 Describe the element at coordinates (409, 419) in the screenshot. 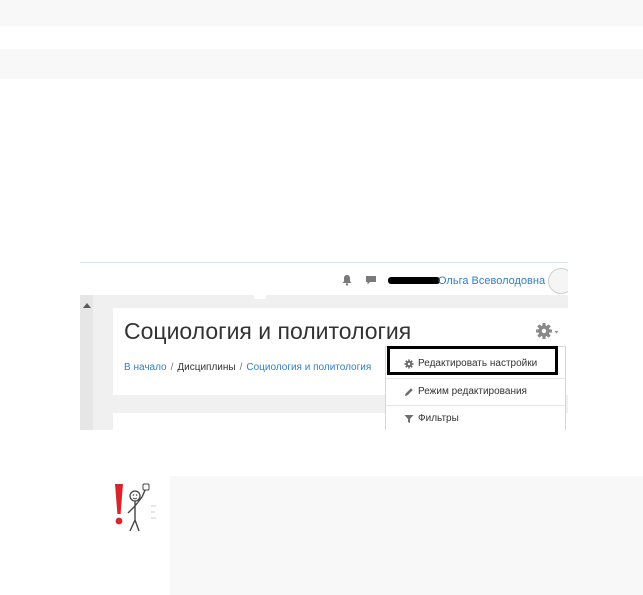

I see `filter-icon` at that location.